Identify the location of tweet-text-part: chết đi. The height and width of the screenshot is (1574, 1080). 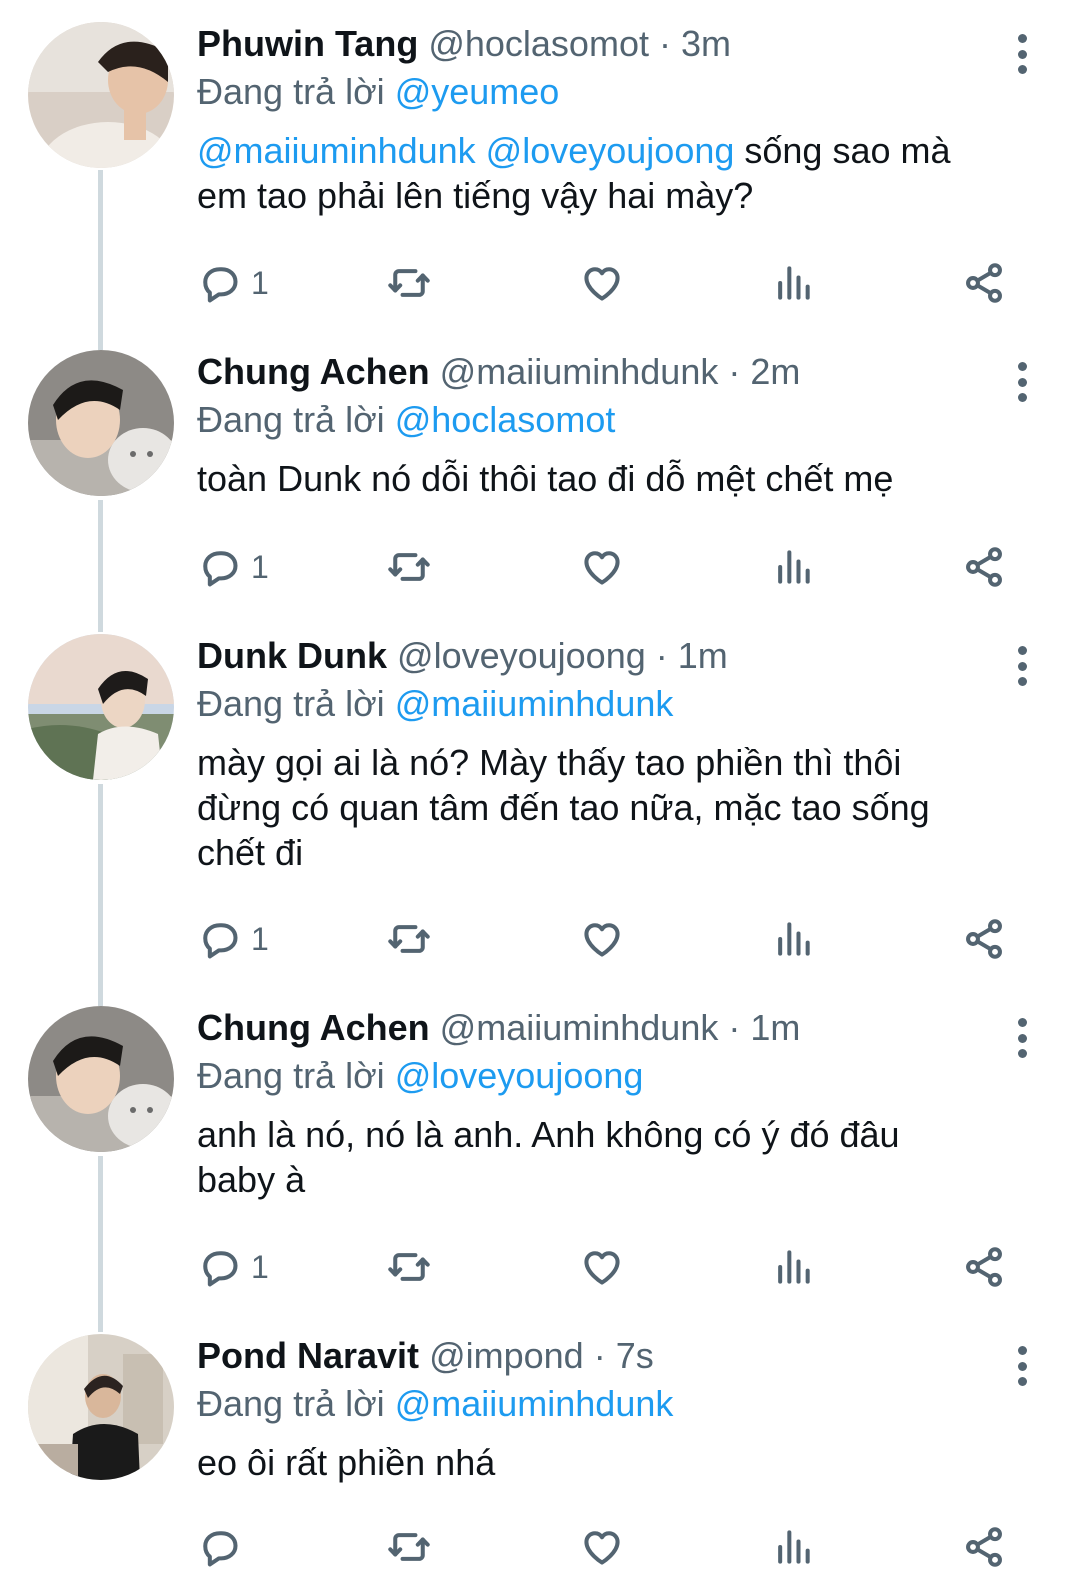
(250, 852).